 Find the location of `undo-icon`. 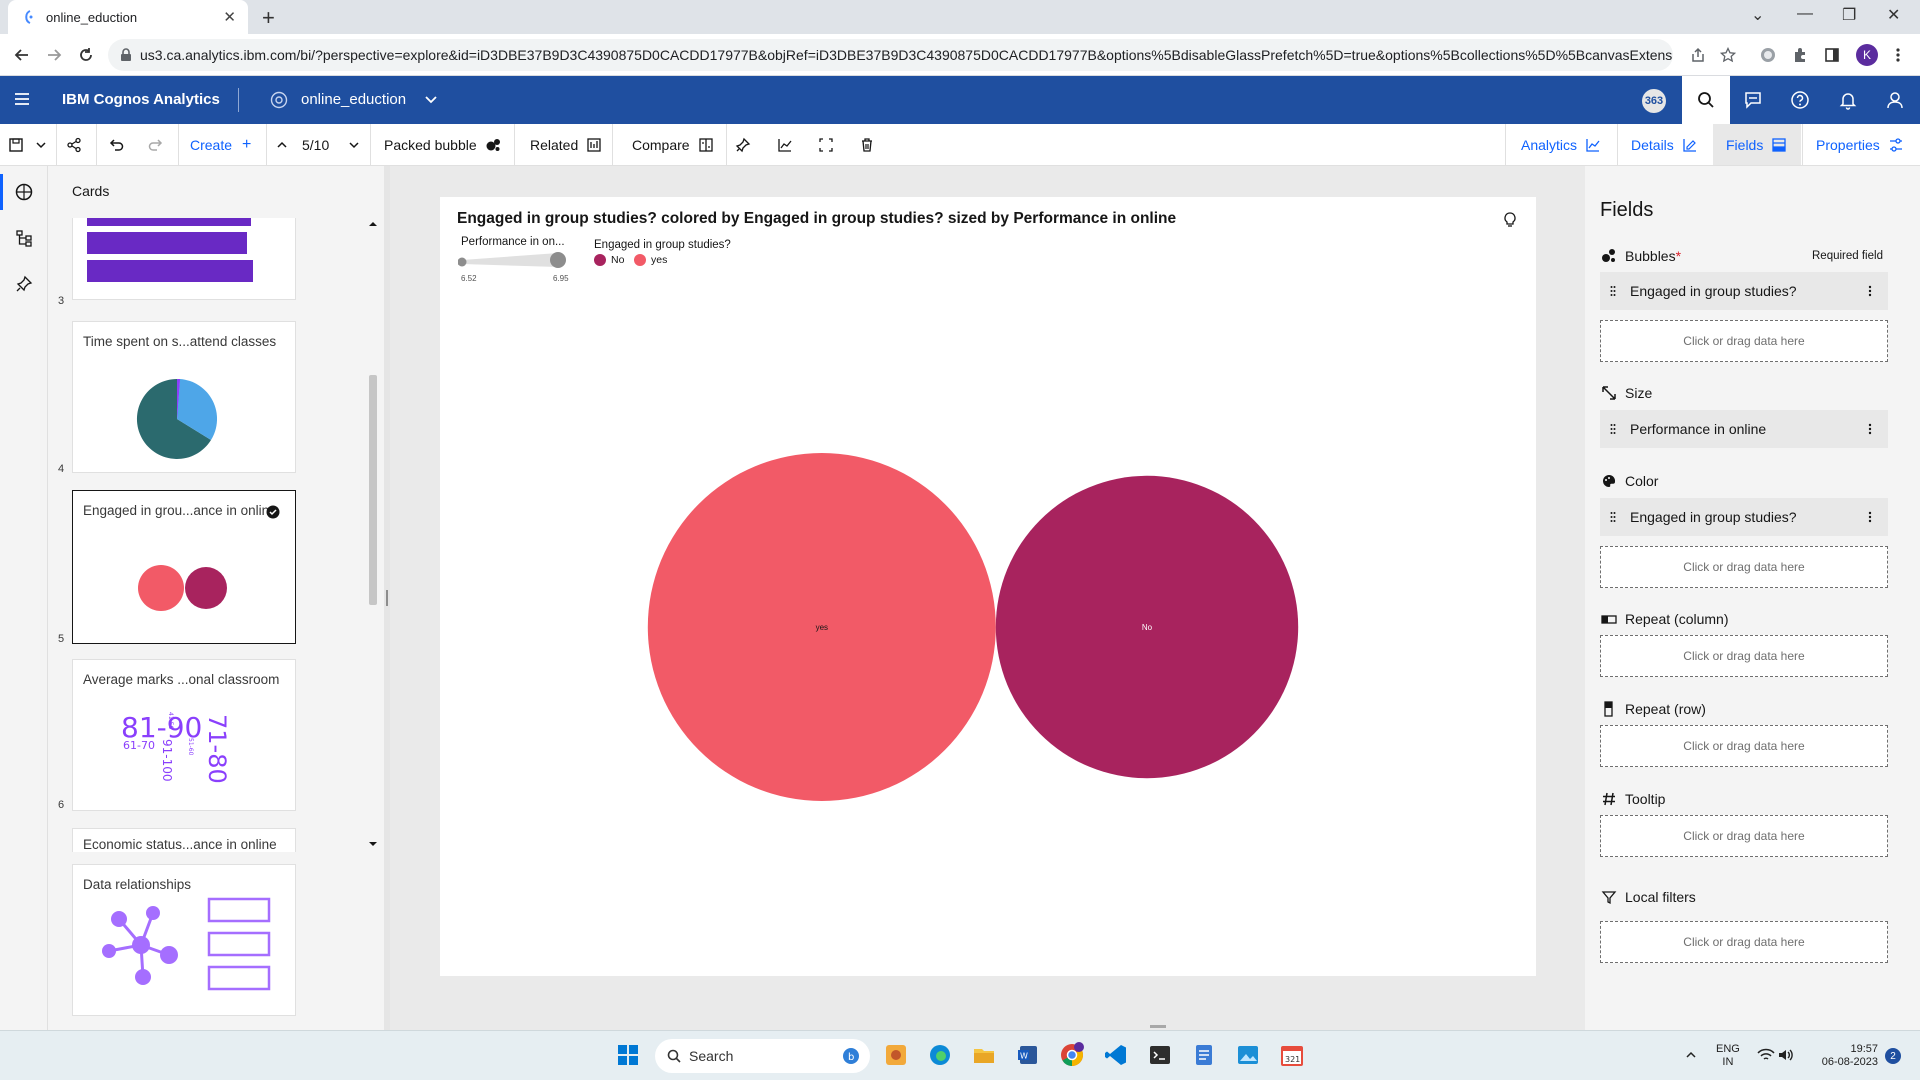

undo-icon is located at coordinates (116, 145).